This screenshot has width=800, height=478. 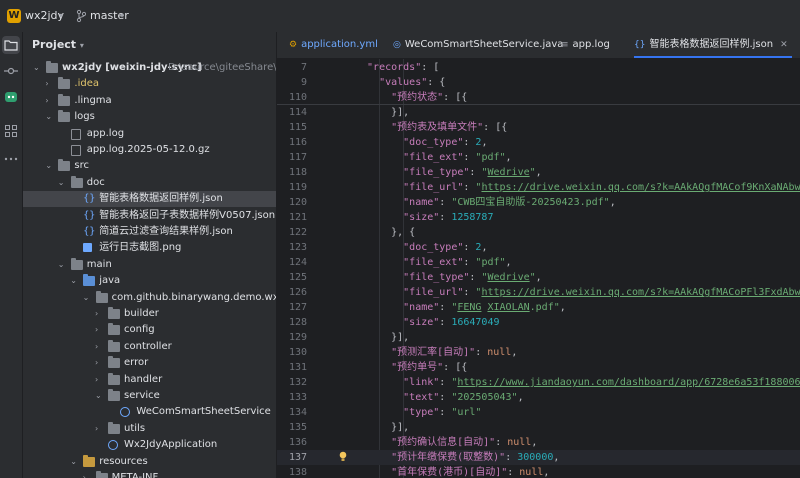 I want to click on code-line: 110 "预约状态": [{, so click(x=538, y=97).